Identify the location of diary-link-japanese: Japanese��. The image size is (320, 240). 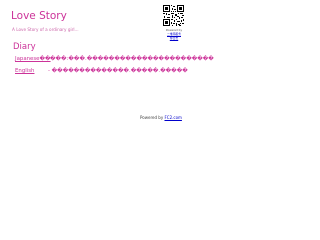
(33, 59).